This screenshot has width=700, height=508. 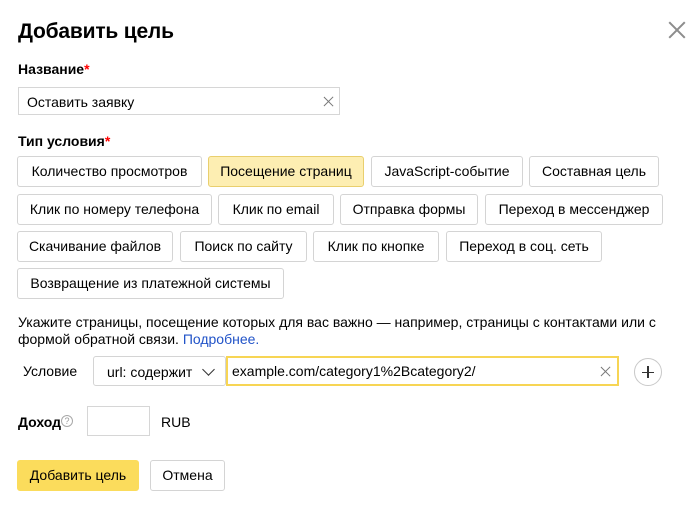 I want to click on name-input-value: Оставить заявку, so click(x=81, y=102).